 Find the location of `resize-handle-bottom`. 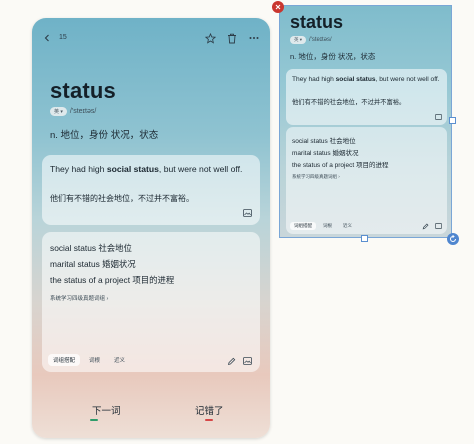

resize-handle-bottom is located at coordinates (364, 238).